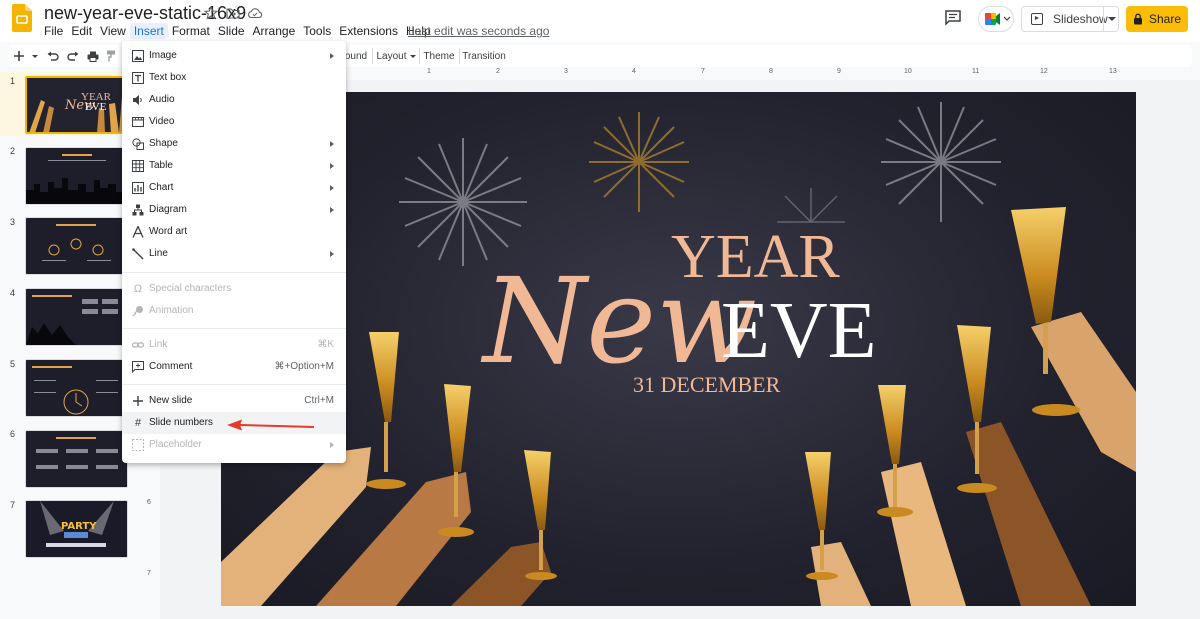 This screenshot has height=619, width=1200. What do you see at coordinates (96, 107) in the screenshot?
I see `thumb-eve-text: EVE` at bounding box center [96, 107].